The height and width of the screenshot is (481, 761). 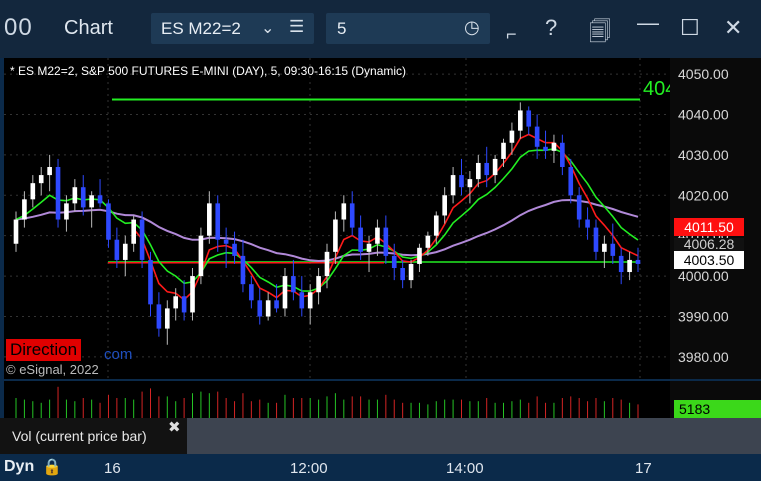 What do you see at coordinates (341, 29) in the screenshot?
I see `interval-value: 5` at bounding box center [341, 29].